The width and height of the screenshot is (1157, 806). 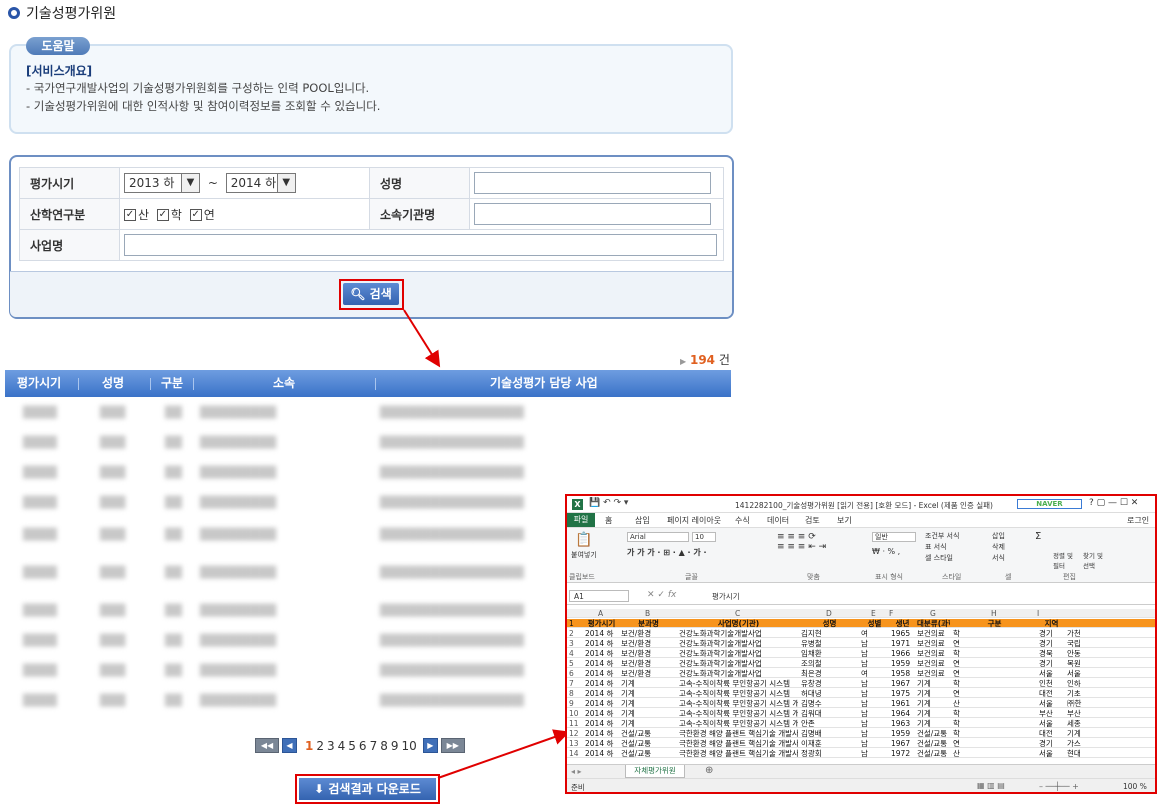 I want to click on excel-header-cell: 성명, so click(x=829, y=623).